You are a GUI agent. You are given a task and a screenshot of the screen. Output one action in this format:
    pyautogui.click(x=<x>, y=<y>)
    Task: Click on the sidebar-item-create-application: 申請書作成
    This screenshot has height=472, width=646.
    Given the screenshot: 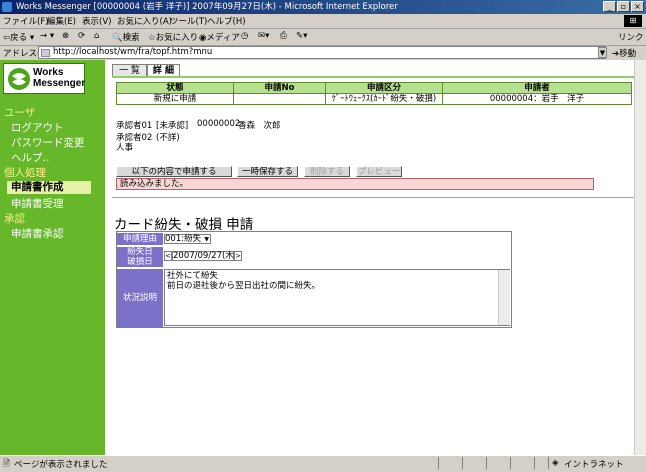 What is the action you would take?
    pyautogui.click(x=49, y=187)
    